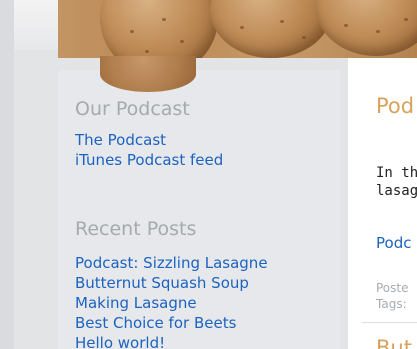 The height and width of the screenshot is (349, 417). I want to click on our-podcast-heading: Our Podcast, so click(132, 109).